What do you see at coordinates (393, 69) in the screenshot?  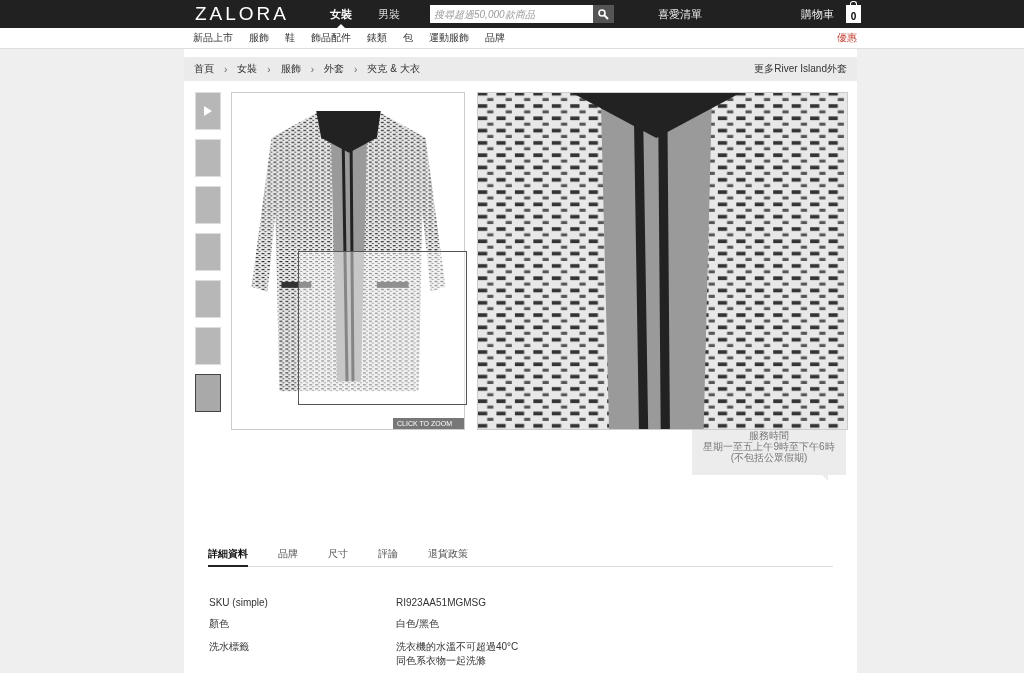 I see `breadcrumb-link: 夾克 & 大衣` at bounding box center [393, 69].